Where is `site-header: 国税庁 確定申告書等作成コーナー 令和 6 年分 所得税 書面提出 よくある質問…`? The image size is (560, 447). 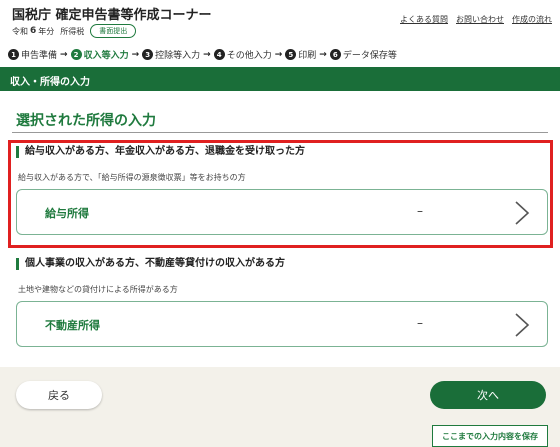 site-header: 国税庁 確定申告書等作成コーナー 令和 6 年分 所得税 書面提出 よくある質問… is located at coordinates (280, 21).